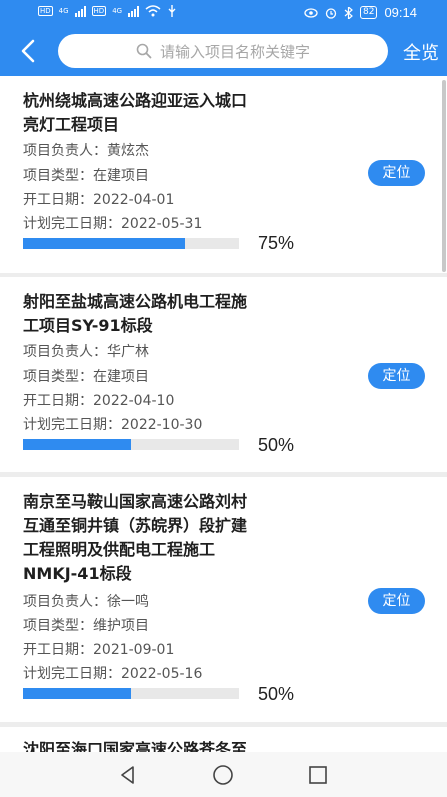  Describe the element at coordinates (134, 200) in the screenshot. I see `start-date-value: 2022-04-01` at that location.